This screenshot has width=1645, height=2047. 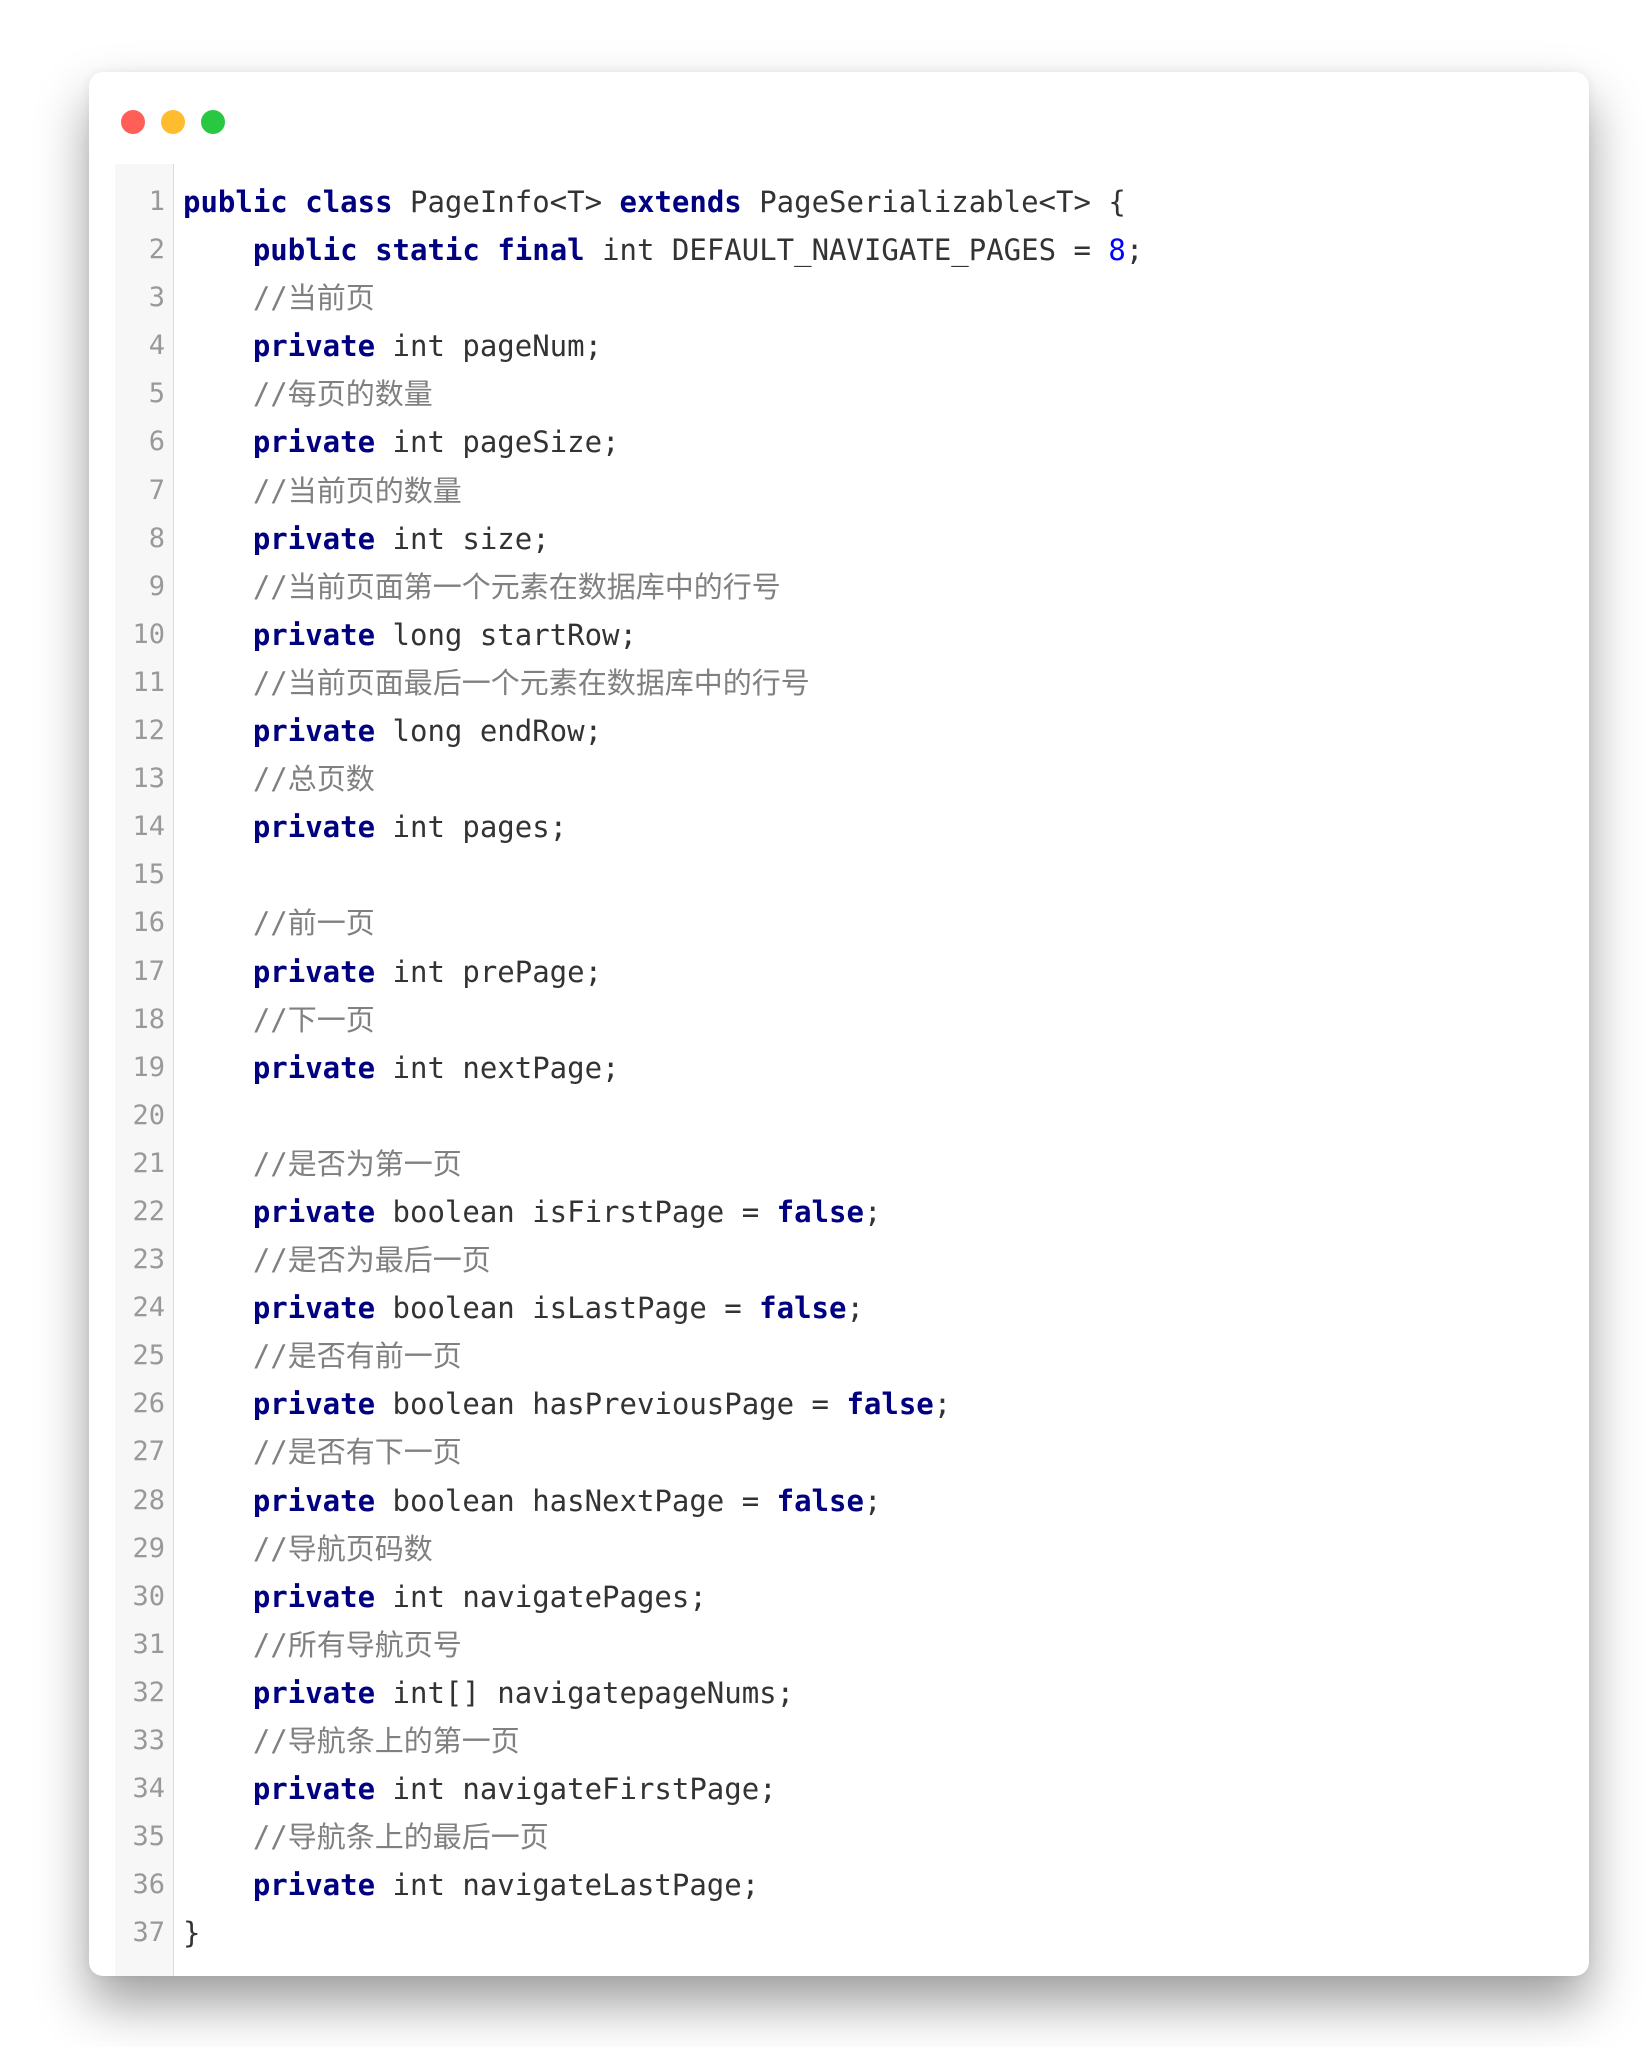 I want to click on code-line: 36 private int navigateLastPage;, so click(x=852, y=1885).